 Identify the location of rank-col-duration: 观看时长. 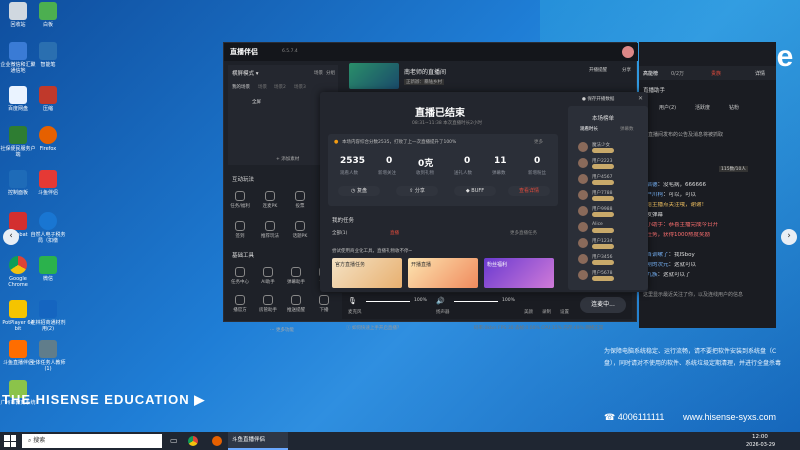
(589, 129).